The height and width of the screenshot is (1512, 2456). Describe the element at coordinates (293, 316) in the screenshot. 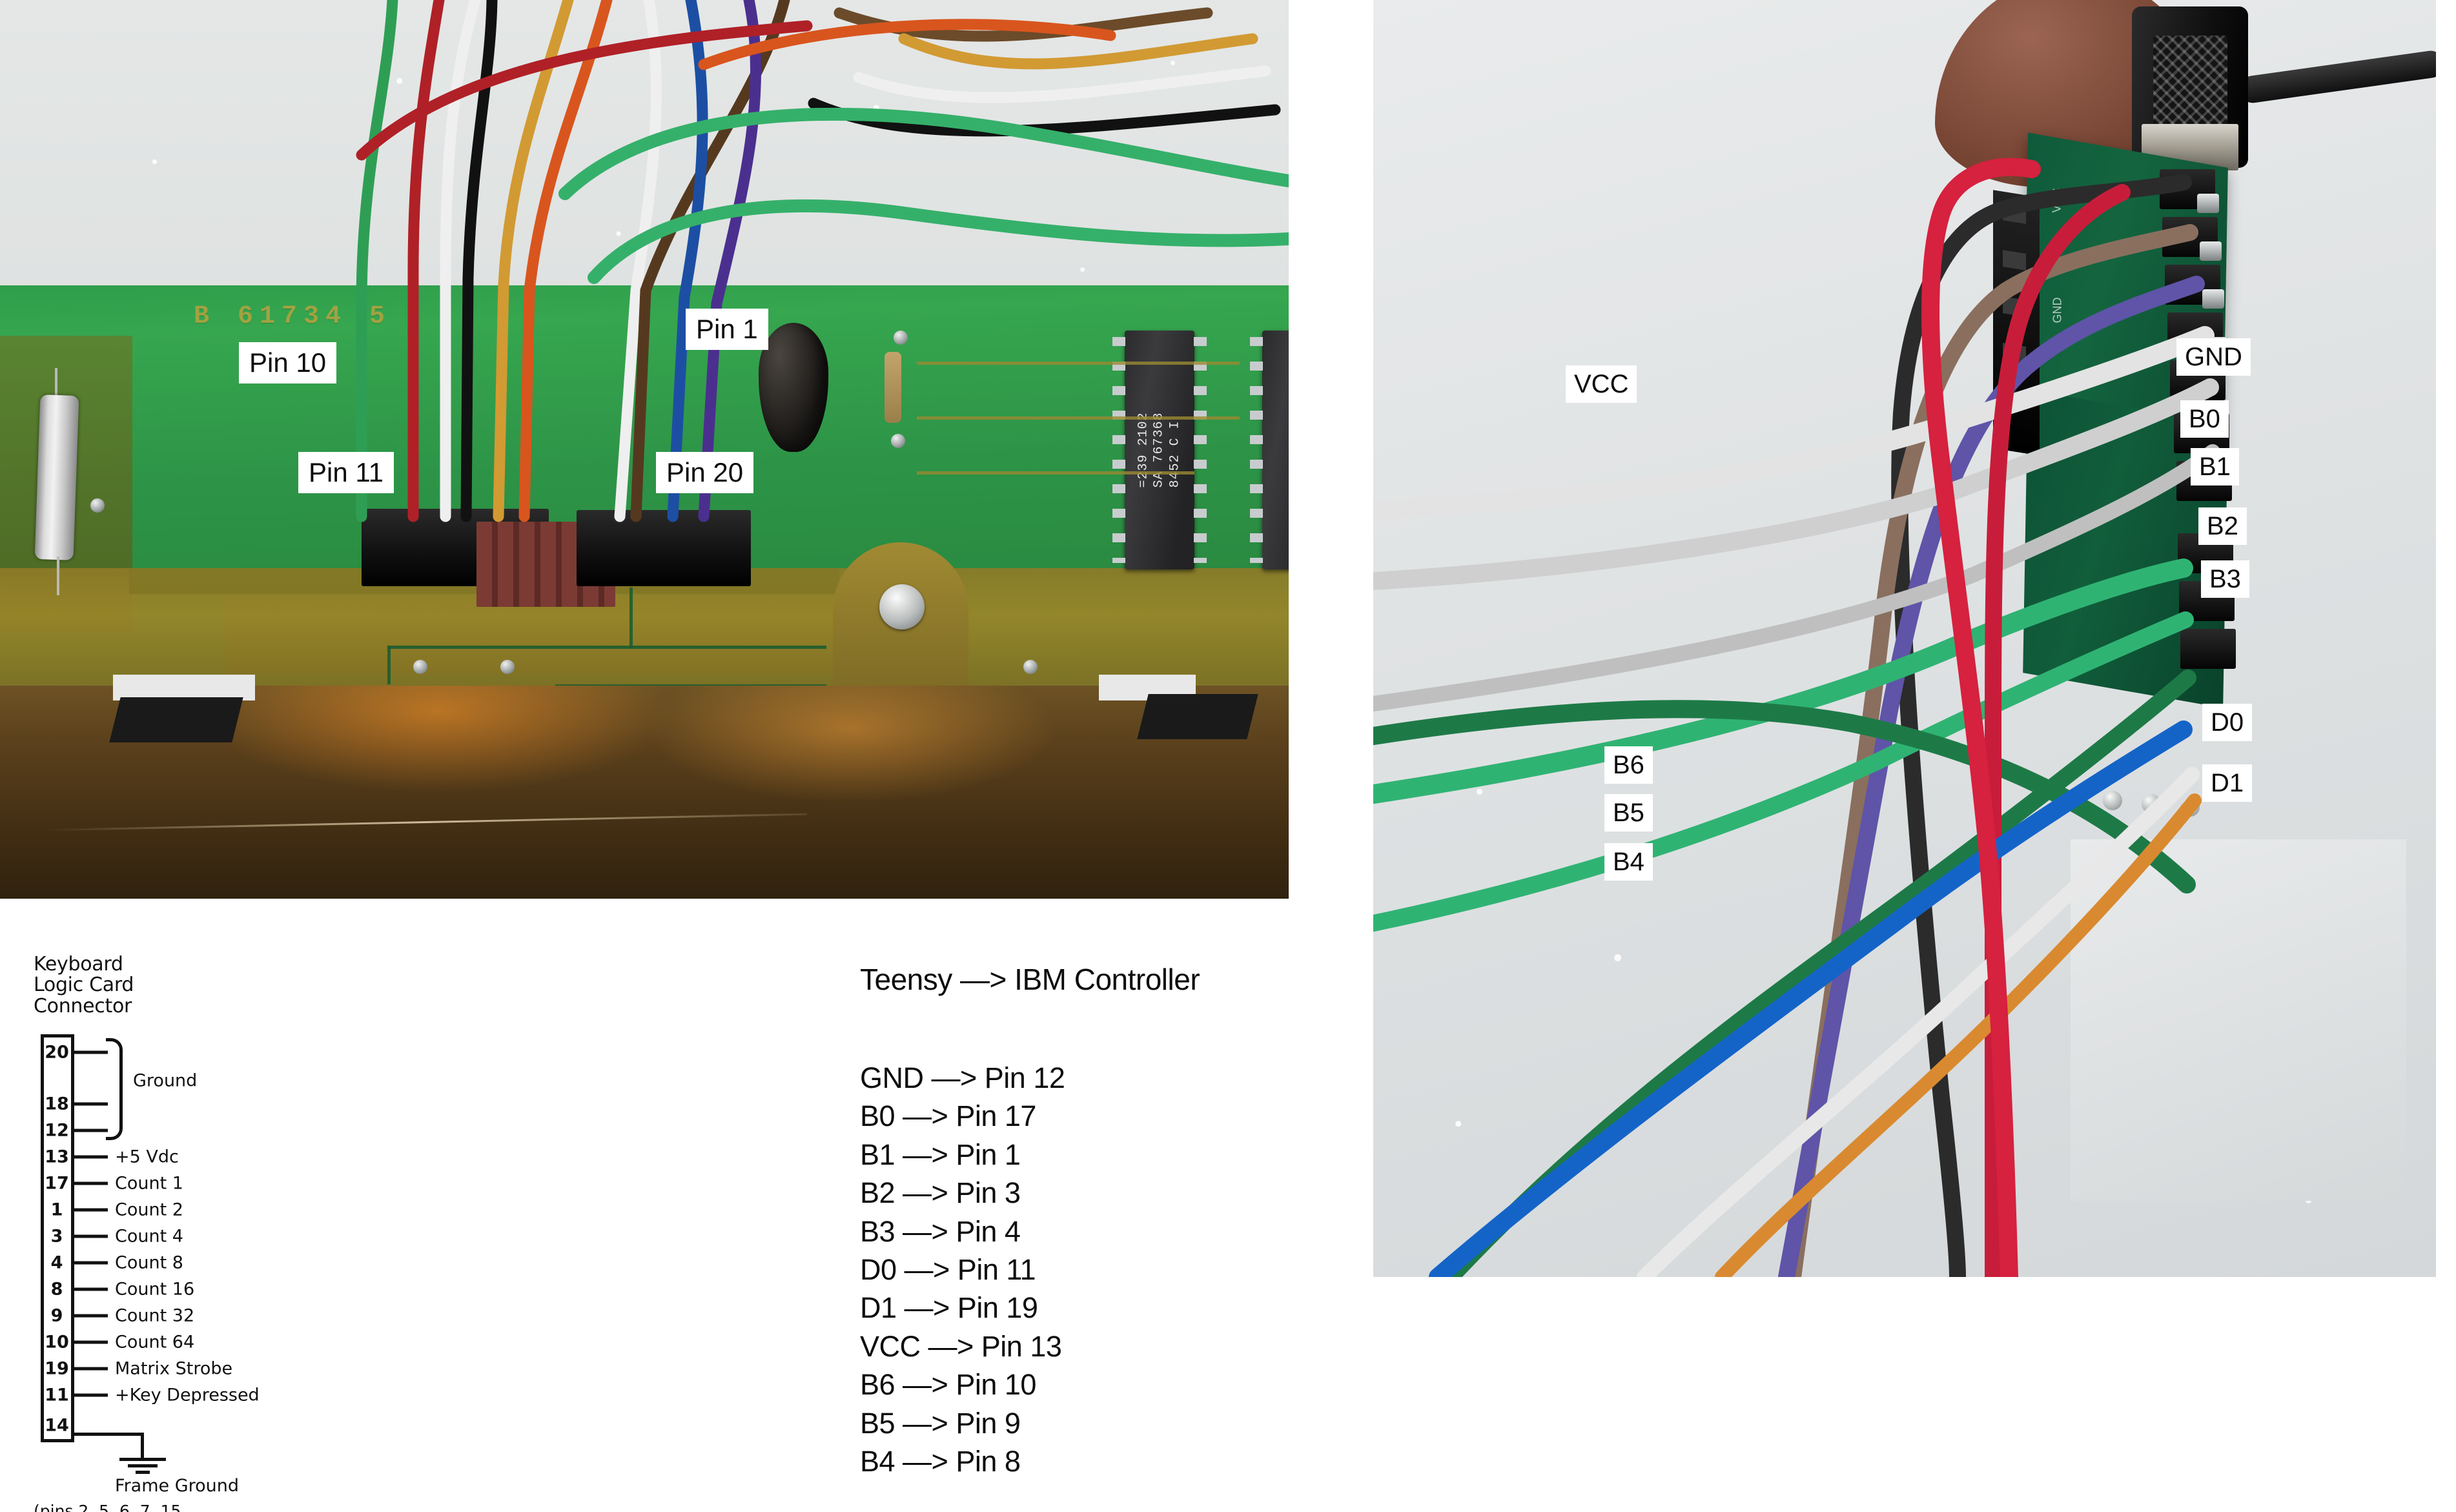

I see `pcb-silkscreen-text: B 61734 5` at that location.